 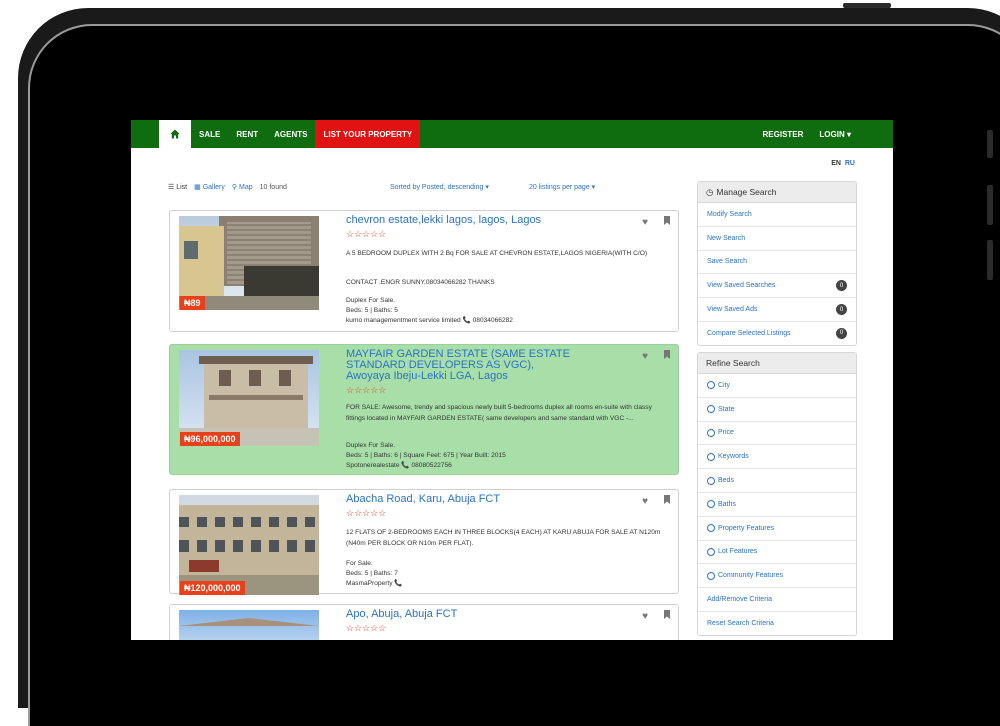 What do you see at coordinates (777, 457) in the screenshot?
I see `refine-keywords: Keywords` at bounding box center [777, 457].